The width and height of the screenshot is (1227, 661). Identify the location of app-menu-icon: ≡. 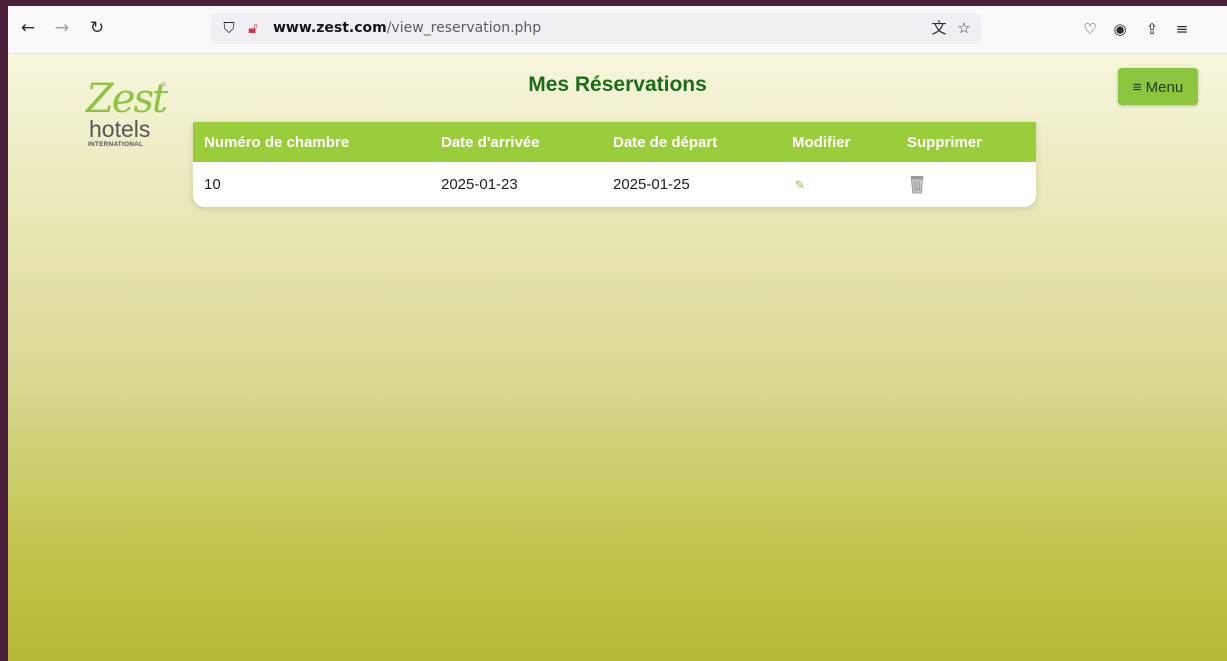
(1182, 29).